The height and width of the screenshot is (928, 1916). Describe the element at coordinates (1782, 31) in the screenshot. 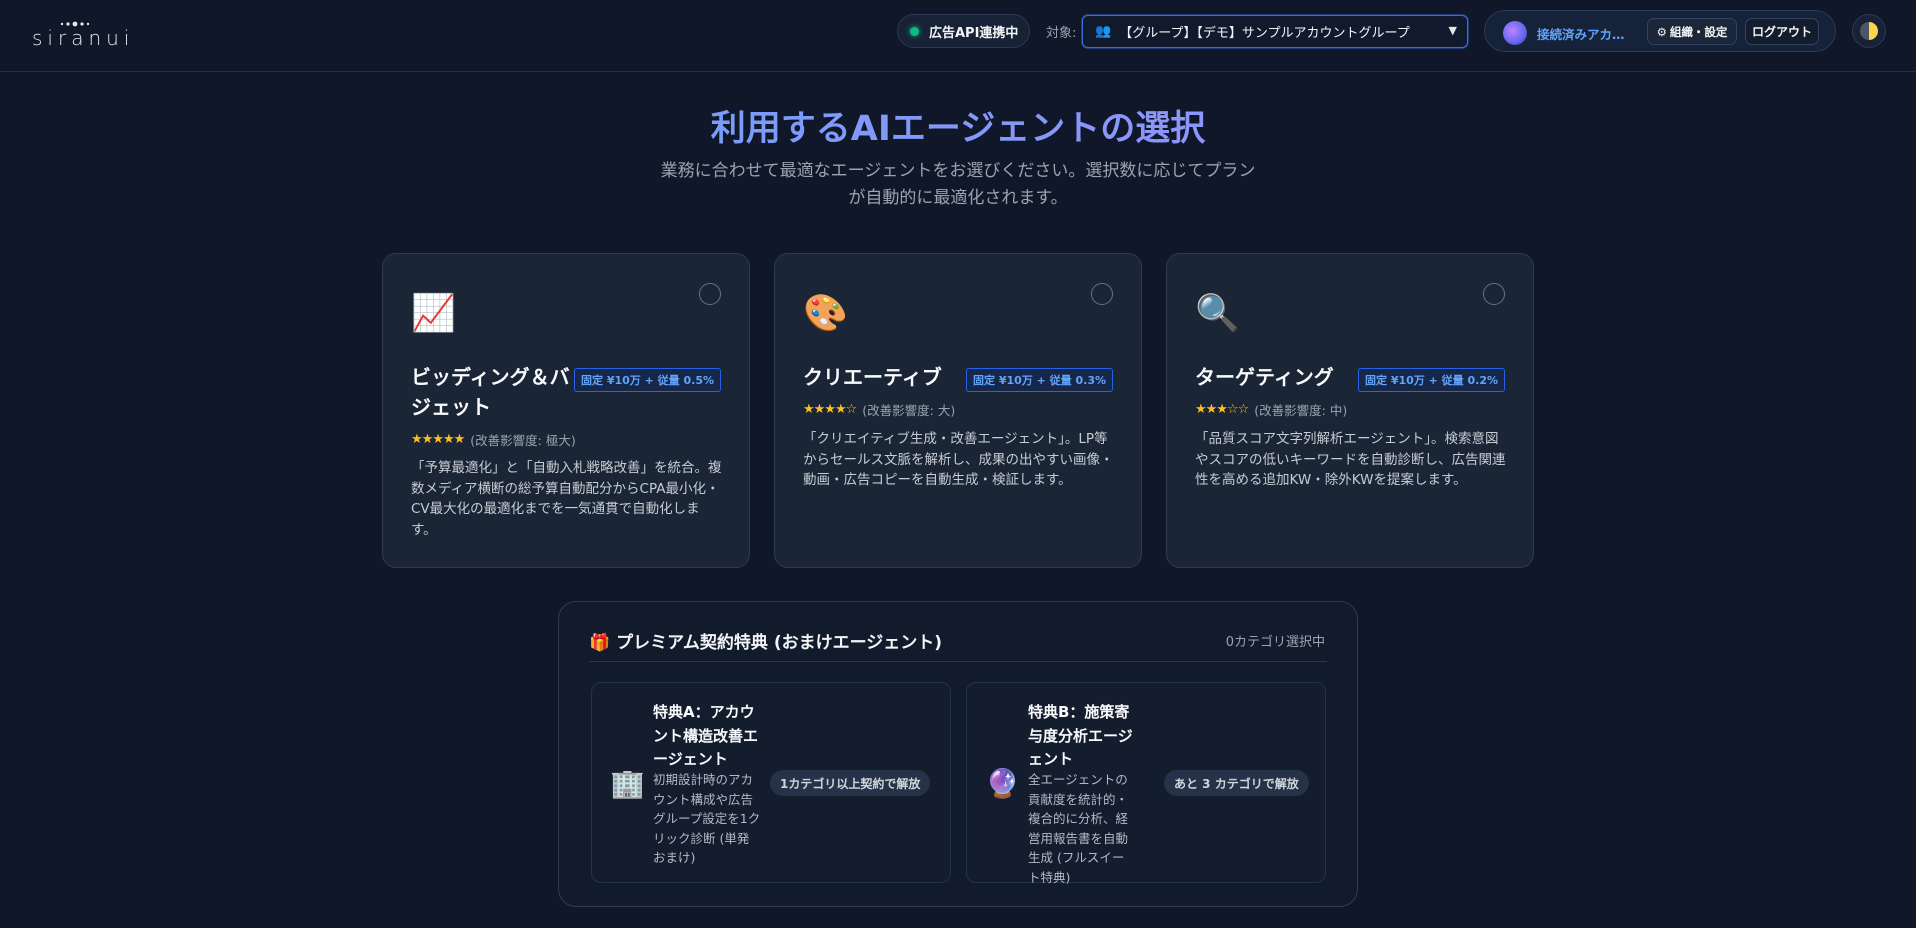

I see `logout-button: ログアウト` at that location.